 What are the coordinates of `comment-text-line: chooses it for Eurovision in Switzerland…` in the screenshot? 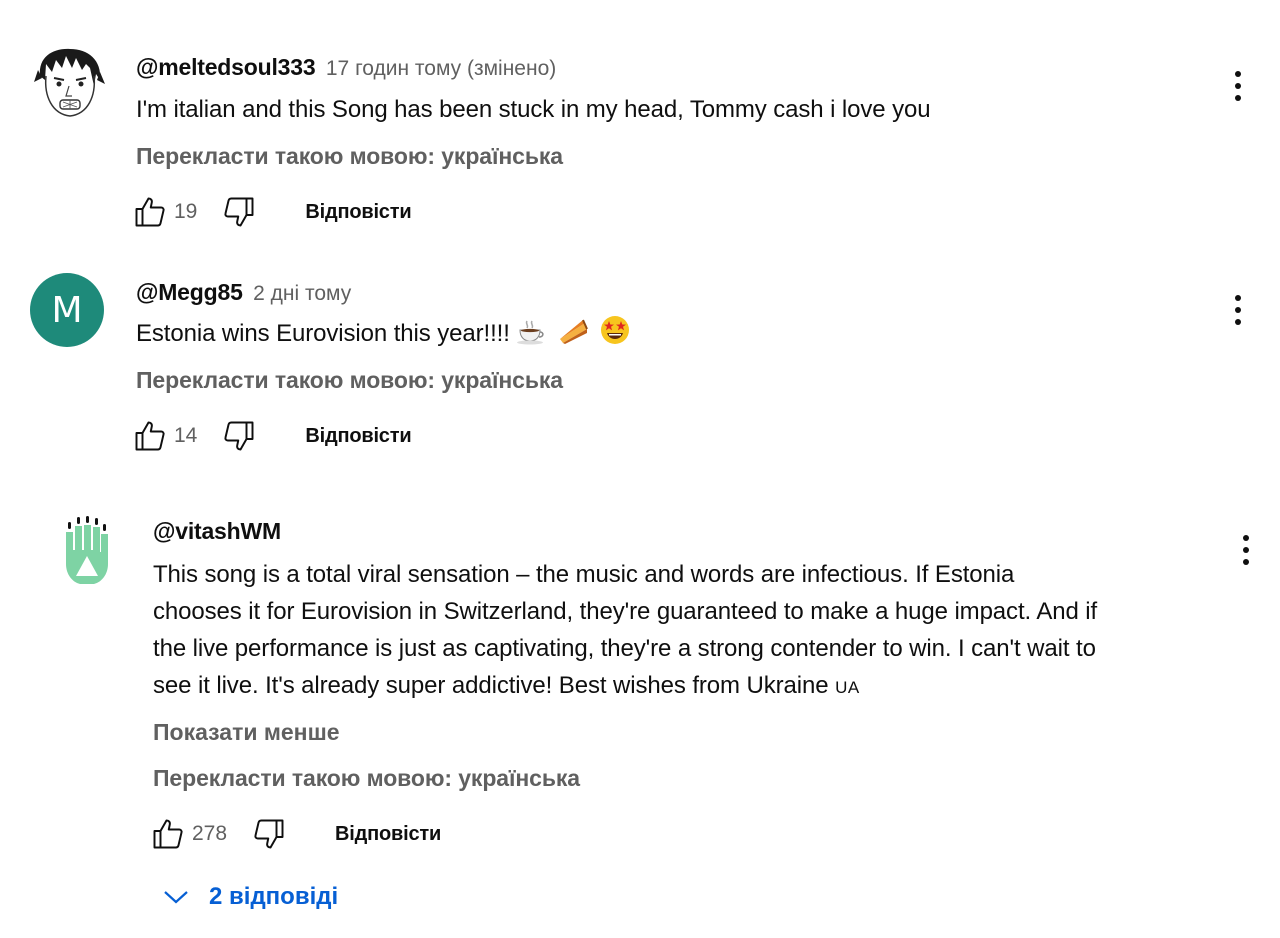 It's located at (625, 611).